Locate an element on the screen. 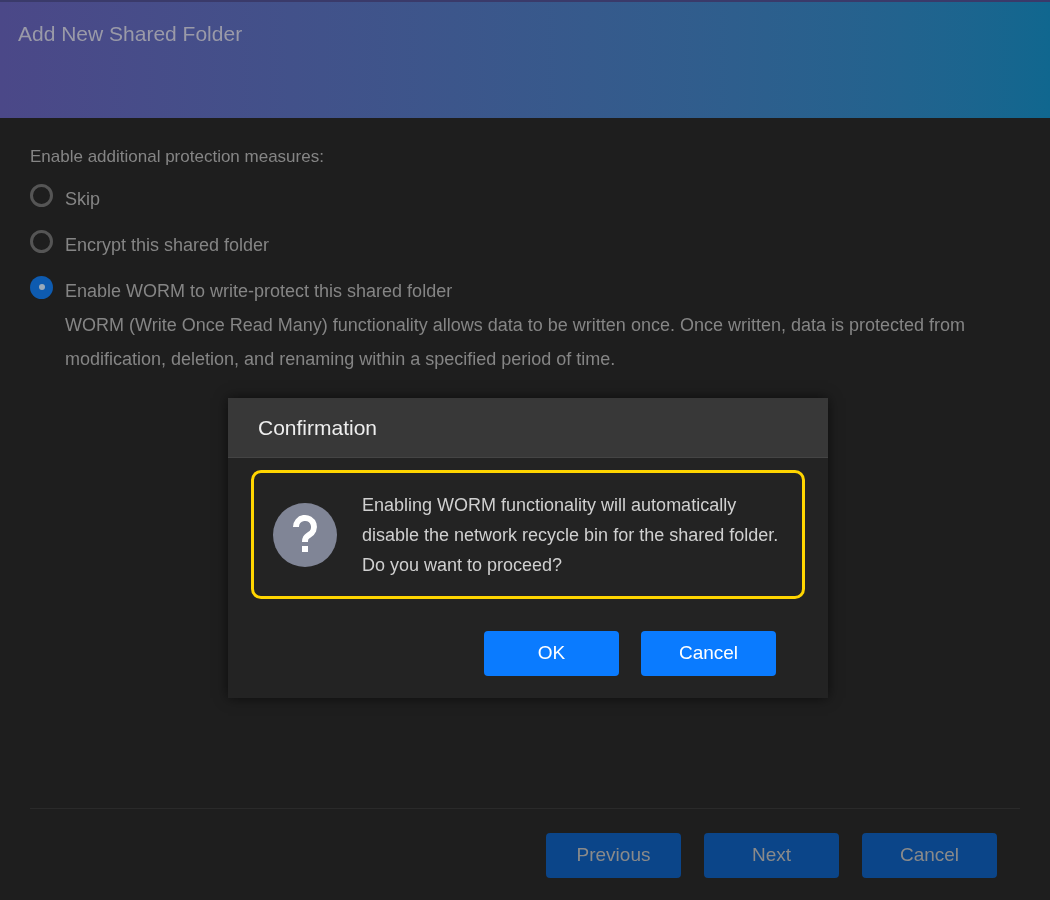  dialog-button: Cancel is located at coordinates (708, 653).